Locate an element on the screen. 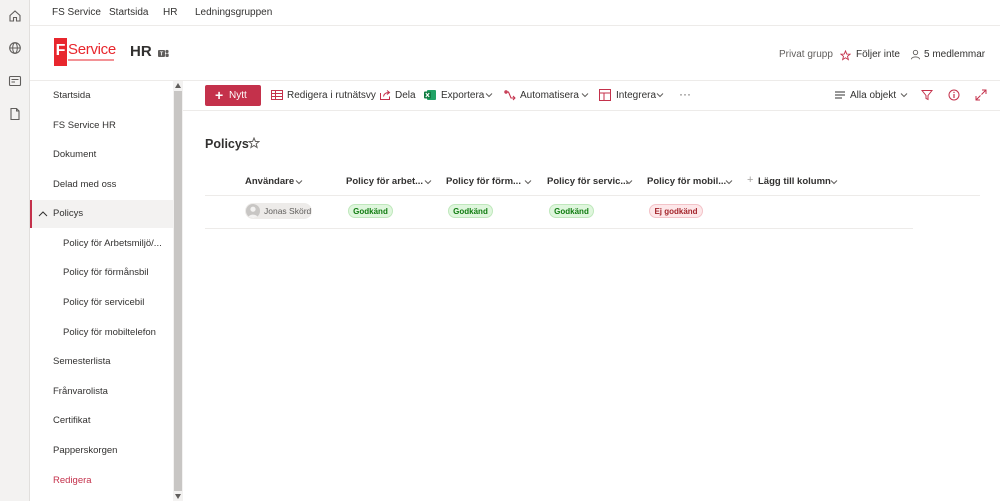 This screenshot has width=1000, height=501. nav-item-dokument: Dokument is located at coordinates (101, 155).